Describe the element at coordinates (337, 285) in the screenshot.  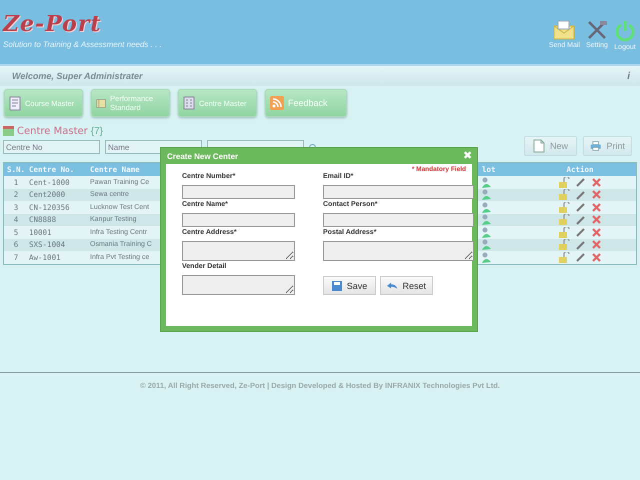
I see `floppy-icon` at that location.